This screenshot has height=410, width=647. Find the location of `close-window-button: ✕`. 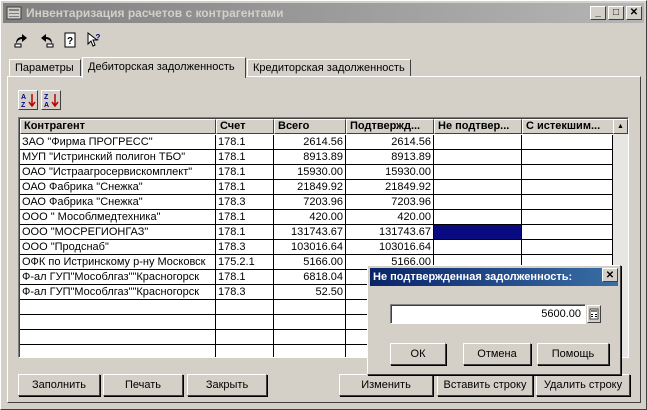

close-window-button: ✕ is located at coordinates (634, 13).